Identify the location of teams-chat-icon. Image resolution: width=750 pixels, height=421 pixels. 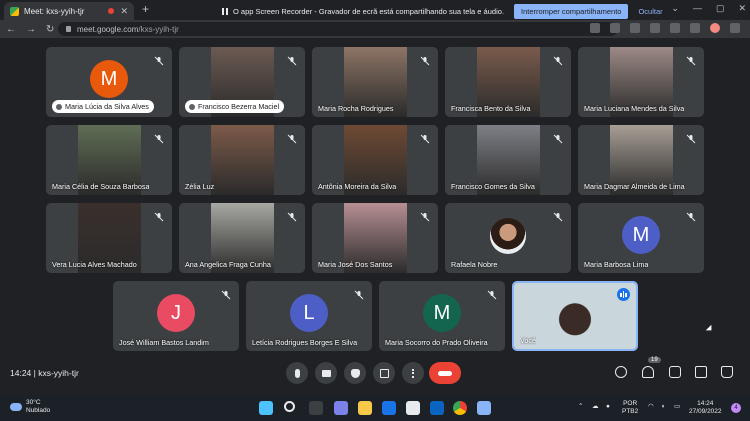
(341, 408).